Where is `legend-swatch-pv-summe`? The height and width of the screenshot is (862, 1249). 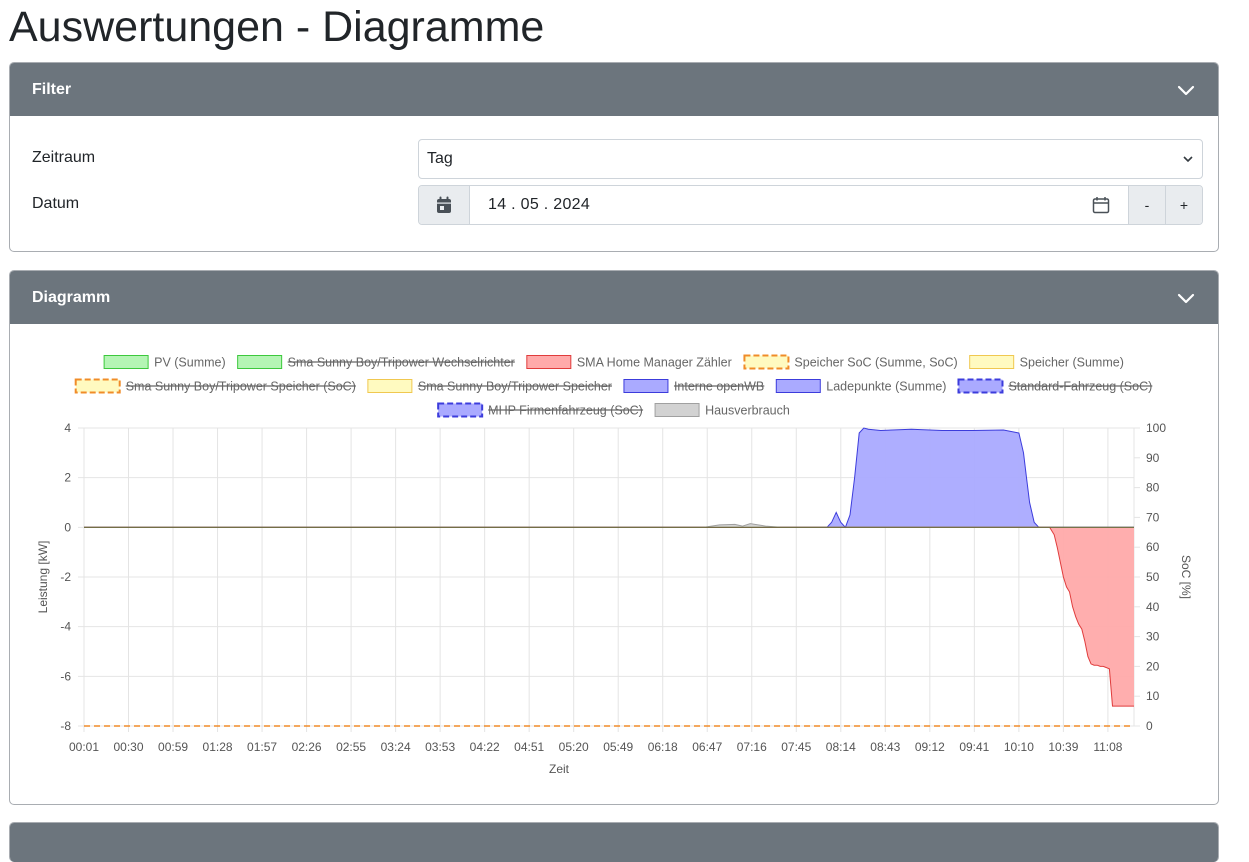 legend-swatch-pv-summe is located at coordinates (126, 362).